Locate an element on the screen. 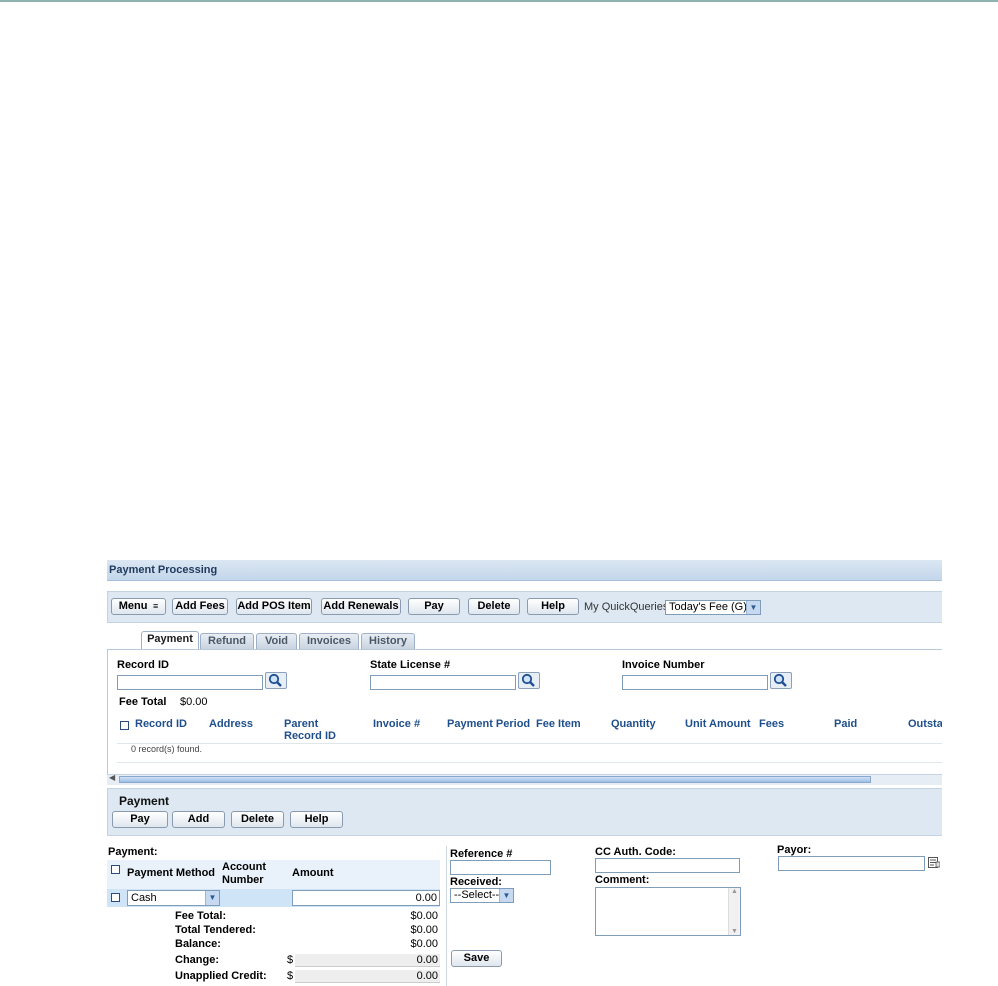 This screenshot has width=998, height=986. scroll-up-icon: ▲ is located at coordinates (734, 891).